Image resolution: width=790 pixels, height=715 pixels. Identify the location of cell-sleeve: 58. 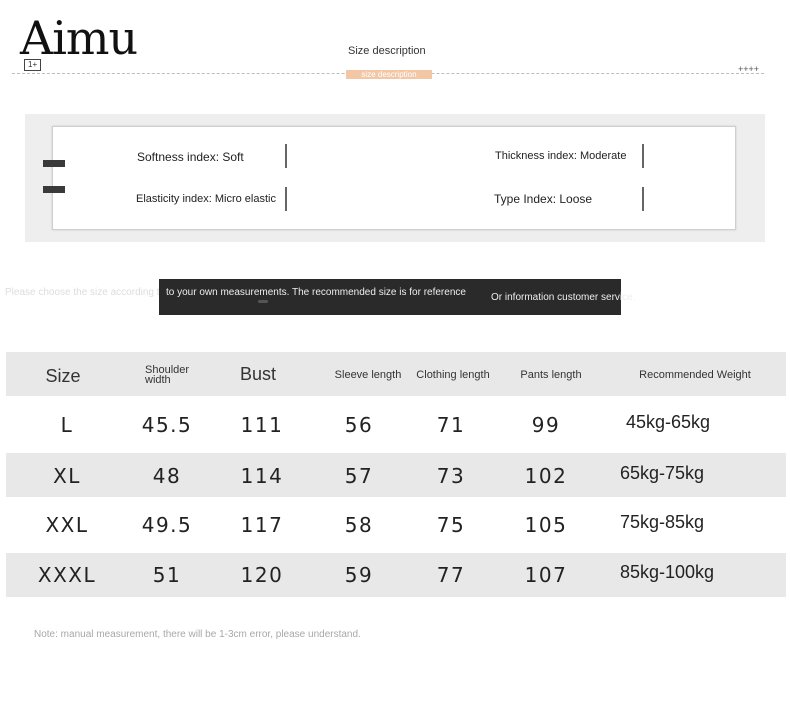
(359, 525).